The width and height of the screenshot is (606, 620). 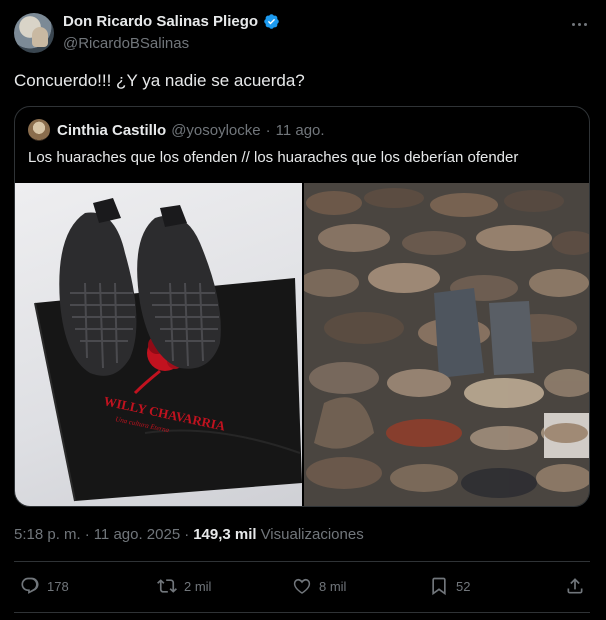 I want to click on quoted-header: Cinthia Castillo @yosoylocke · 11 ago., so click(x=191, y=130).